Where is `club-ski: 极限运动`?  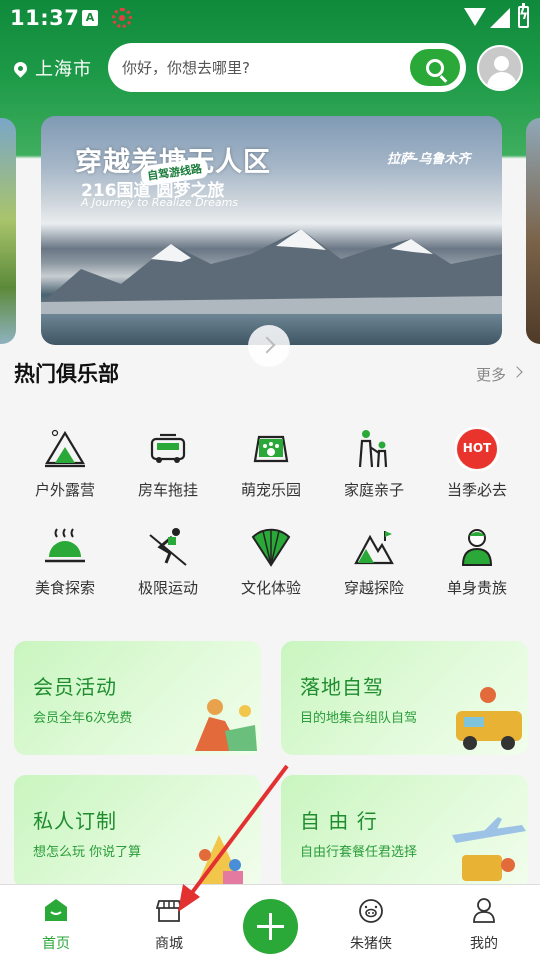
club-ski: 极限运动 is located at coordinates (168, 570).